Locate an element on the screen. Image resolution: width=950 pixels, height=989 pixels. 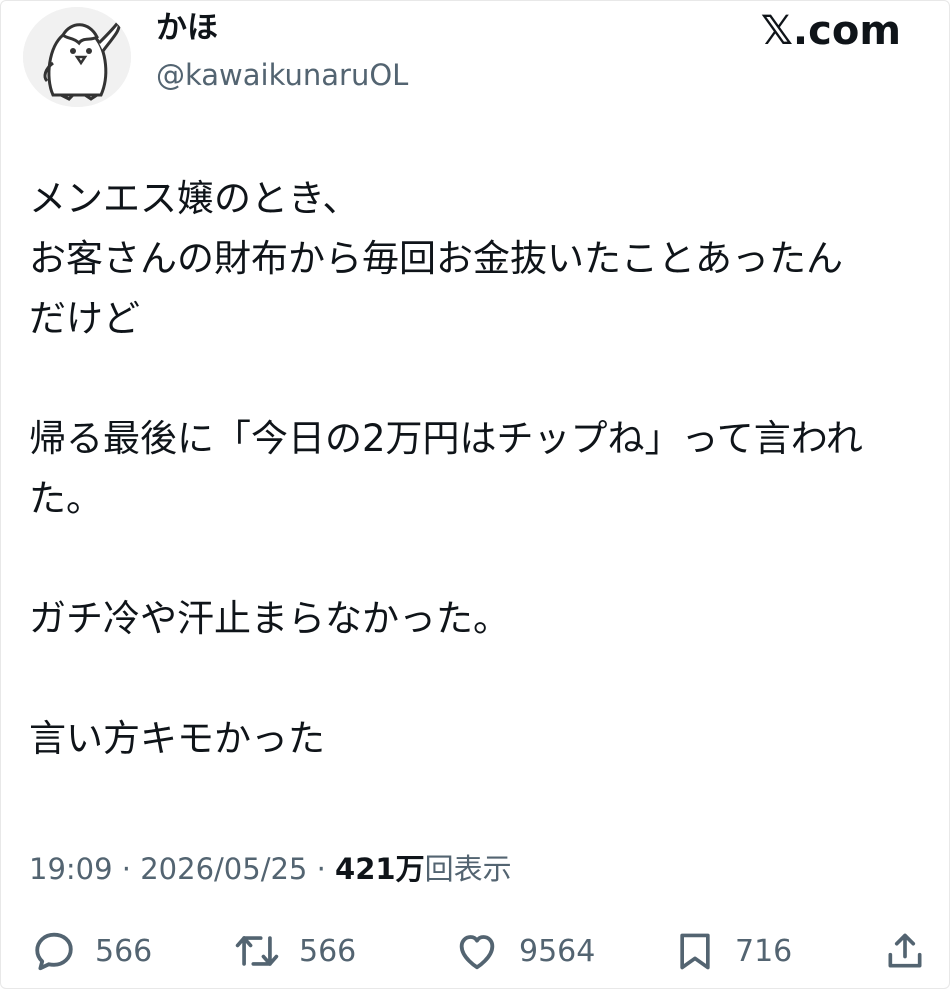
tweet-line: お客さんの財布から毎回お金抜いたことあったん is located at coordinates (436, 258).